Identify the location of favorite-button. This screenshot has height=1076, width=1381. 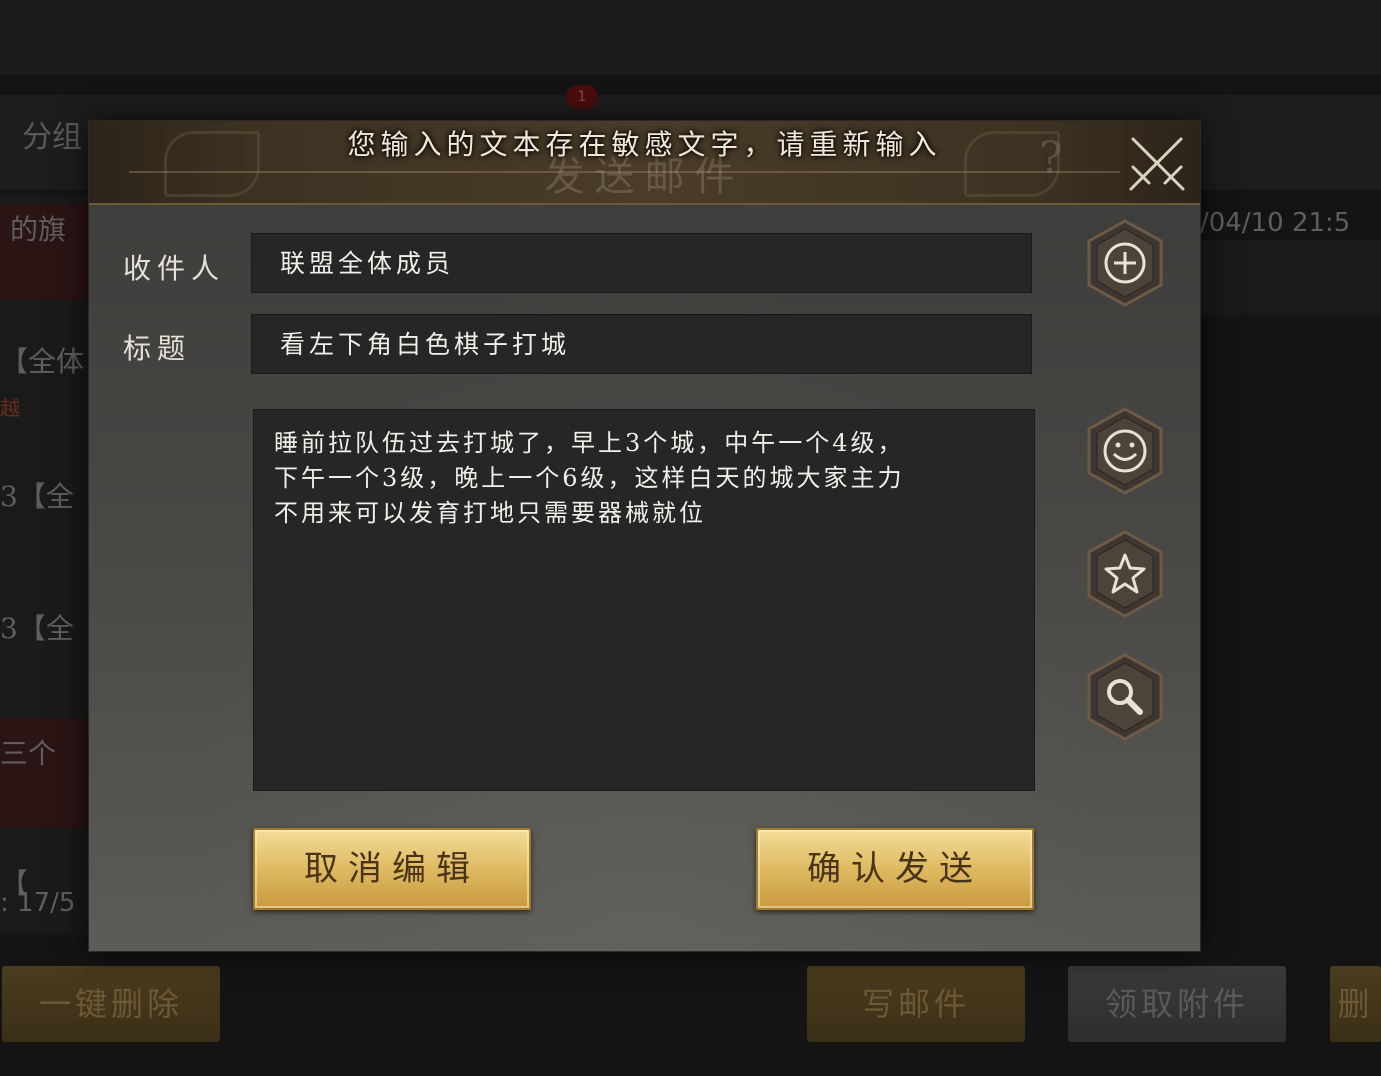
(1125, 574).